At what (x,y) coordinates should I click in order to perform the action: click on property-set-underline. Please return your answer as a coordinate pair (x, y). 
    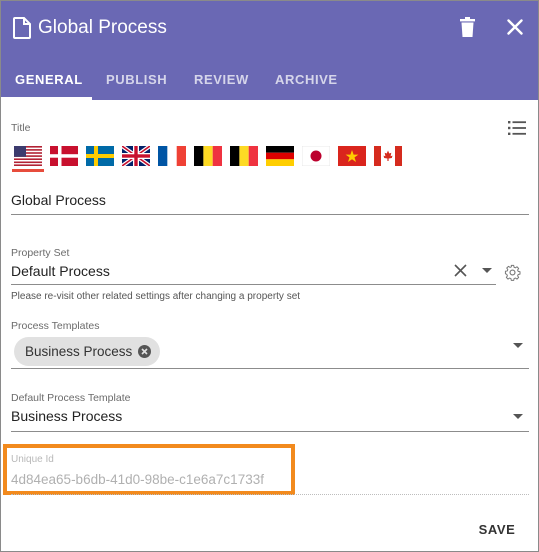
    Looking at the image, I should click on (253, 284).